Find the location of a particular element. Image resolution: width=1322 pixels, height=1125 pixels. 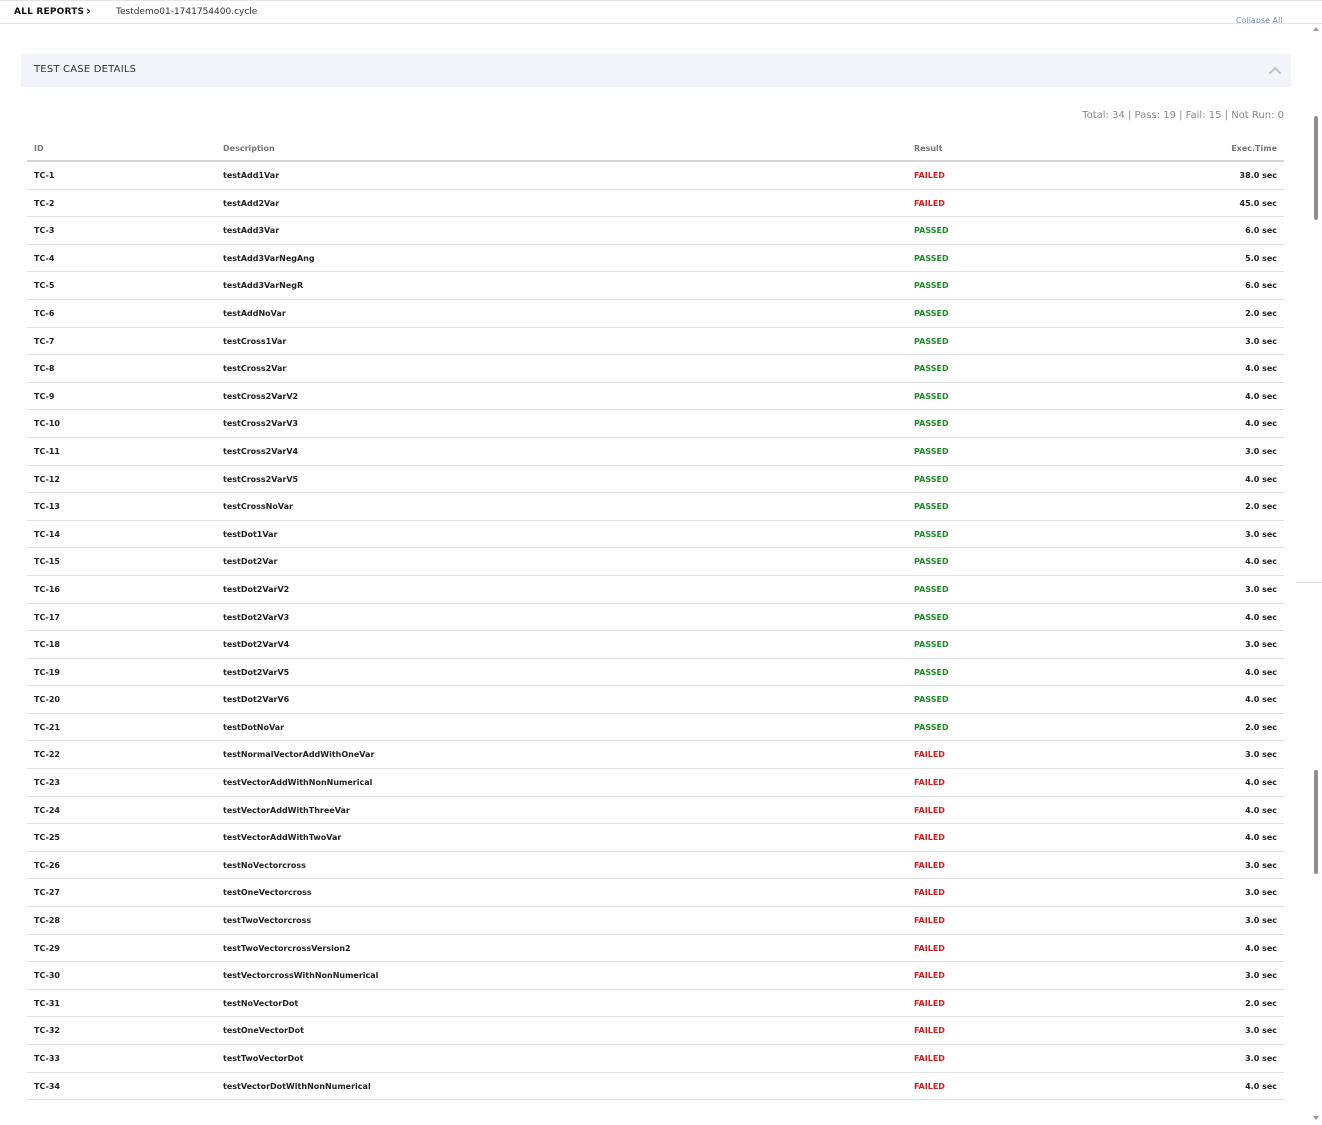

test-case-id: TC-32 is located at coordinates (47, 1031).